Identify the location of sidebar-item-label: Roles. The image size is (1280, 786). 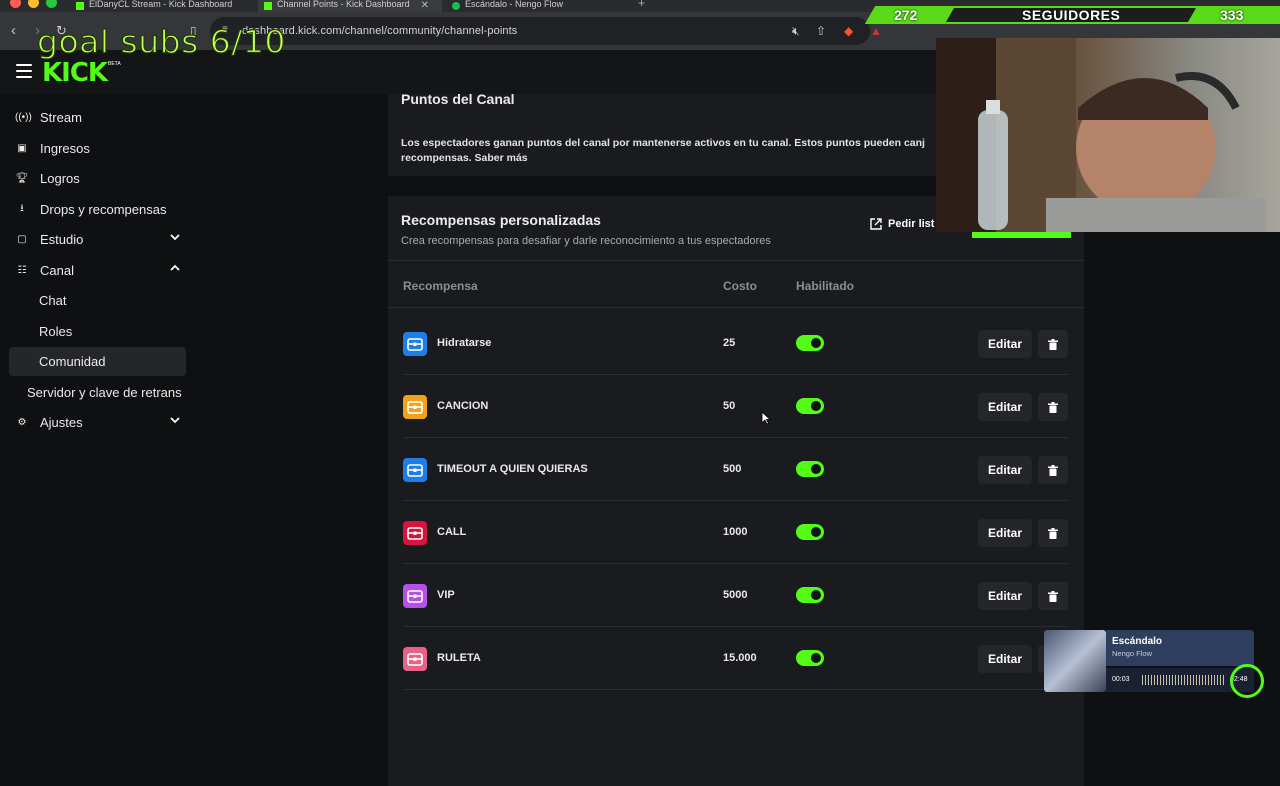
(56, 331).